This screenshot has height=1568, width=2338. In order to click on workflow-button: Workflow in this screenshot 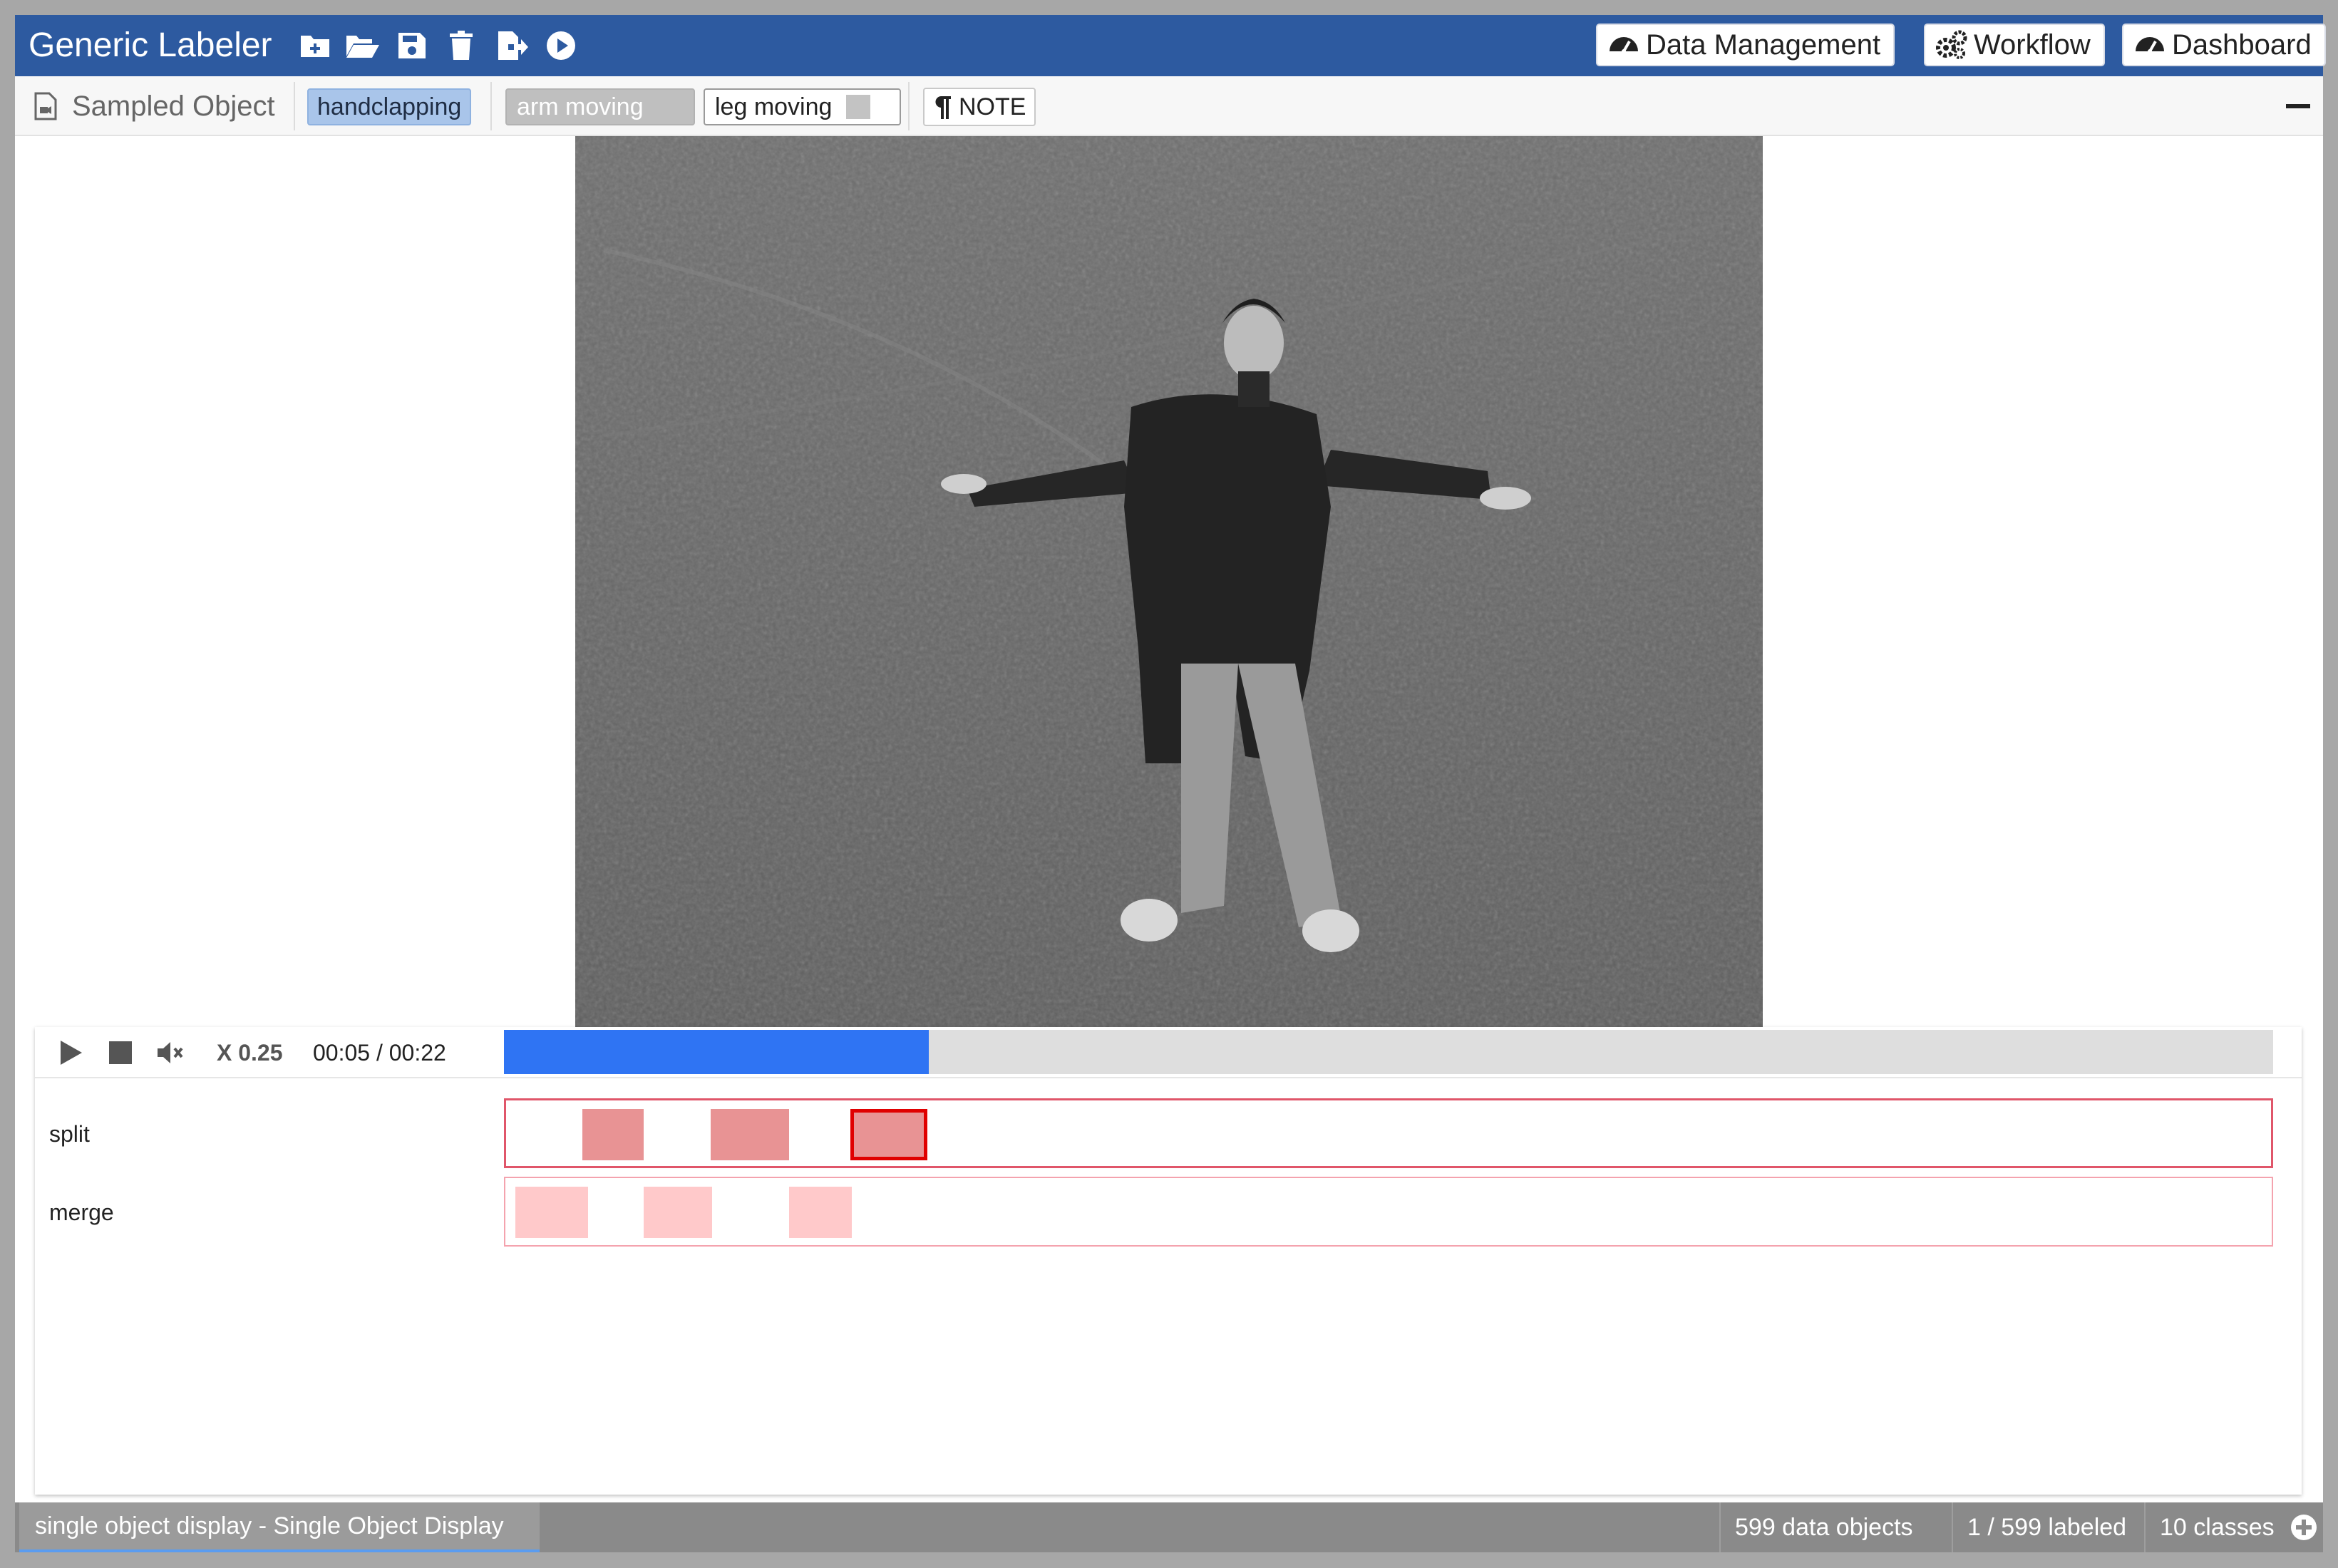, I will do `click(2014, 45)`.